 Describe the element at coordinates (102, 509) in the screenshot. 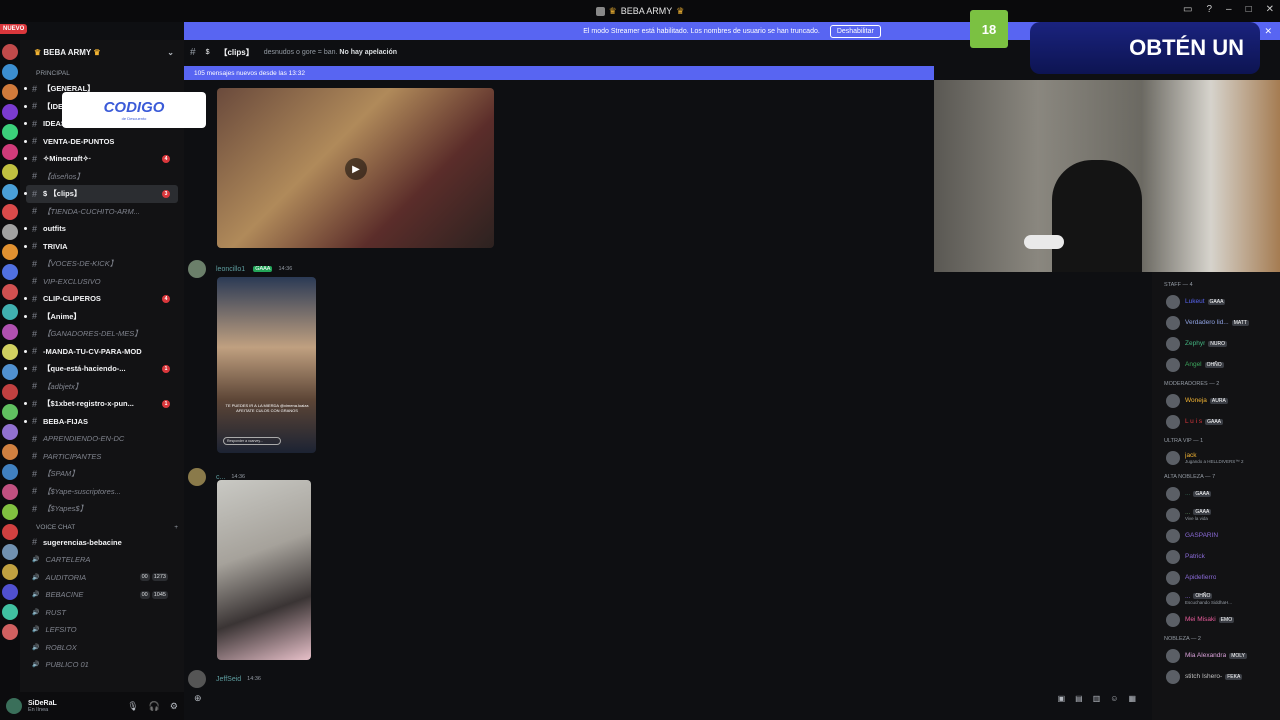

I see `channel-item: # 【$Yapes$】` at that location.